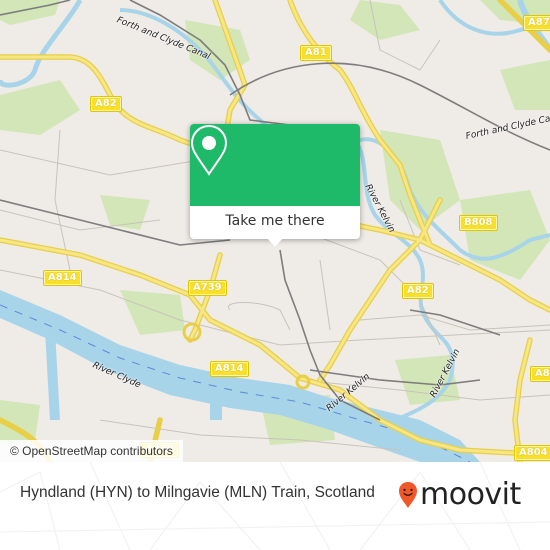 The image size is (550, 550). I want to click on road-label-a81: A81, so click(316, 53).